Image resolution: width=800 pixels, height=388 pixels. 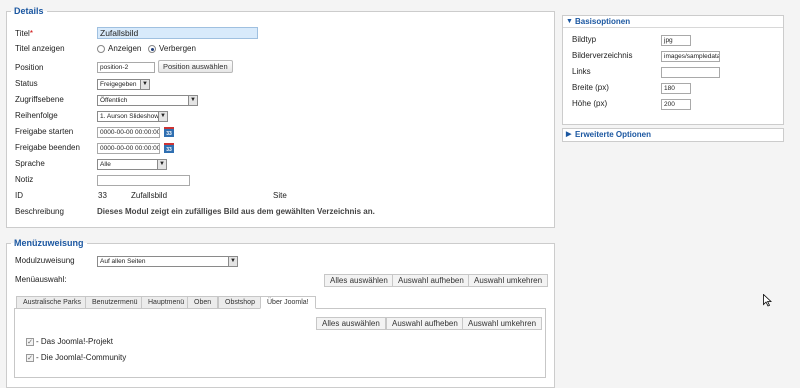 I want to click on assignment-value: Auf allen Seiten, so click(x=123, y=261).